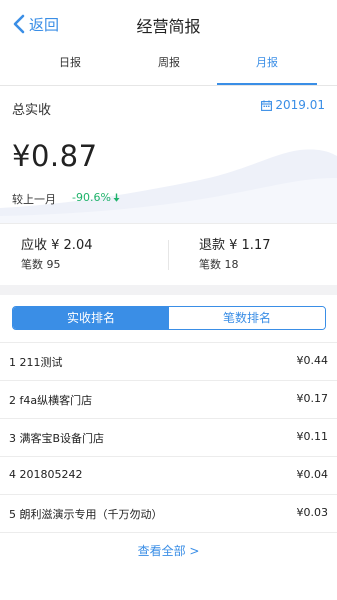 The height and width of the screenshot is (600, 337). Describe the element at coordinates (46, 474) in the screenshot. I see `store-name: 4 201805242` at that location.